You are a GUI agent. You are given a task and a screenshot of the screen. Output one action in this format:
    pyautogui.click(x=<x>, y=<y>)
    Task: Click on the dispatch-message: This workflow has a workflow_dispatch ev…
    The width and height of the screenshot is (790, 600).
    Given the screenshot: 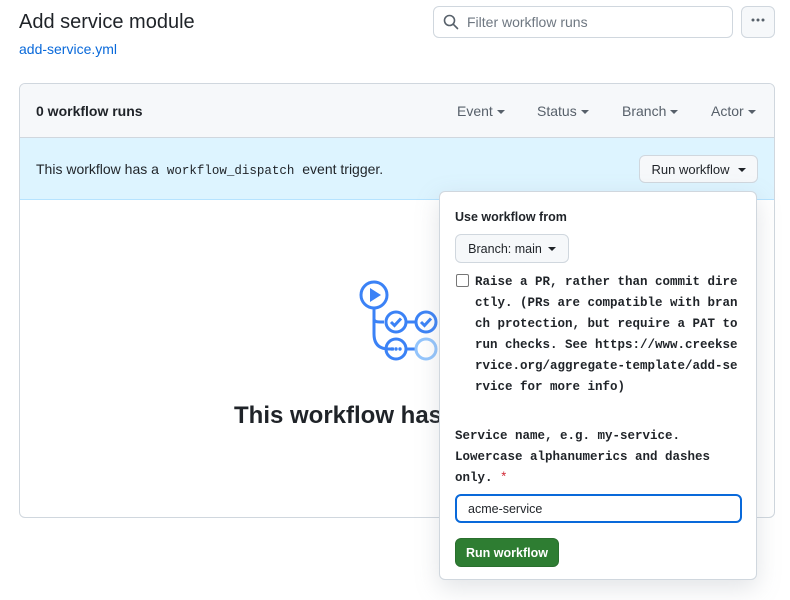 What is the action you would take?
    pyautogui.click(x=209, y=169)
    